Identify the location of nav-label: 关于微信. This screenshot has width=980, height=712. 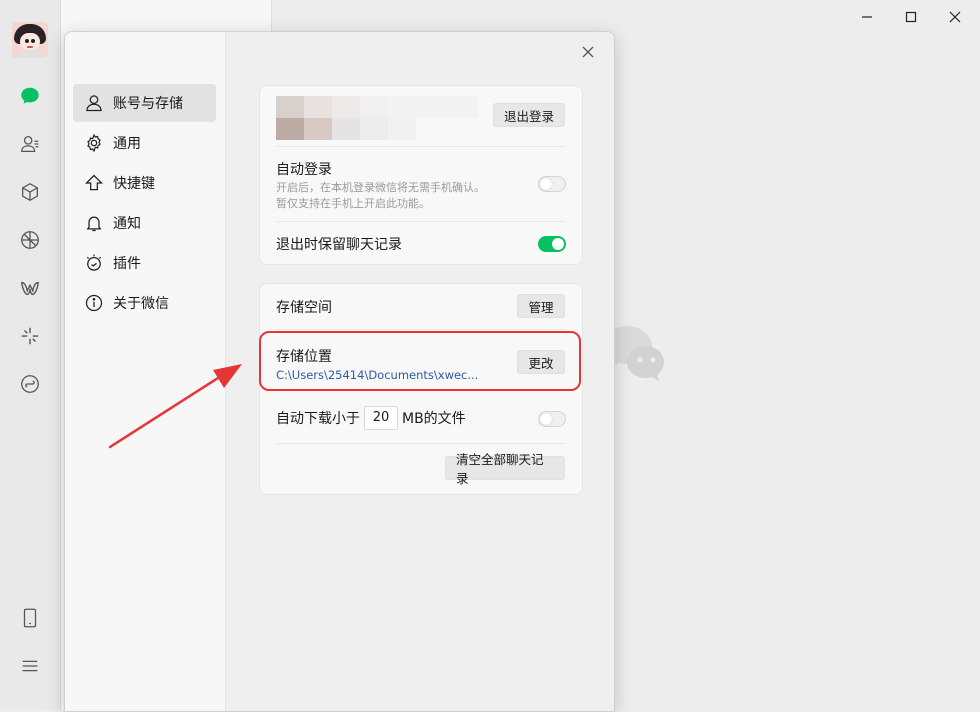
(141, 304).